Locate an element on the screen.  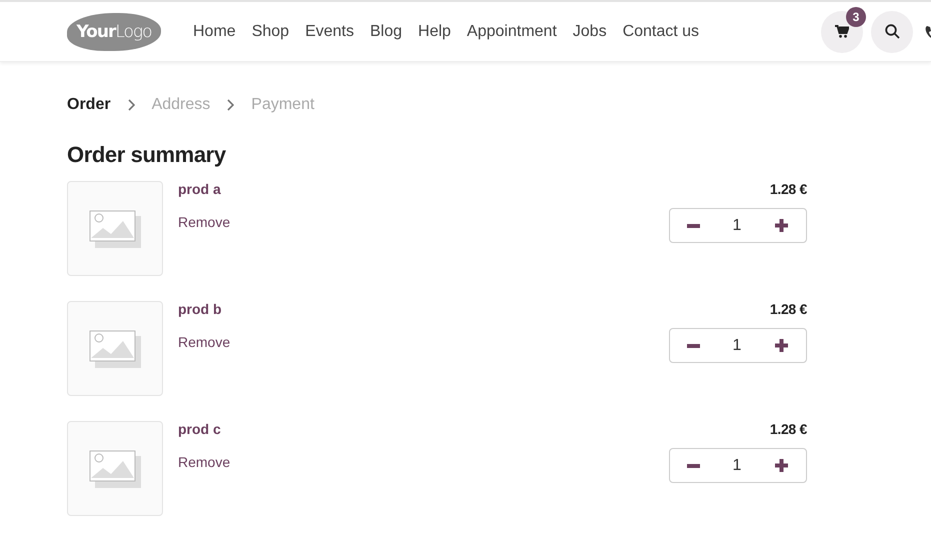
breadcrumb-step: Order is located at coordinates (89, 105).